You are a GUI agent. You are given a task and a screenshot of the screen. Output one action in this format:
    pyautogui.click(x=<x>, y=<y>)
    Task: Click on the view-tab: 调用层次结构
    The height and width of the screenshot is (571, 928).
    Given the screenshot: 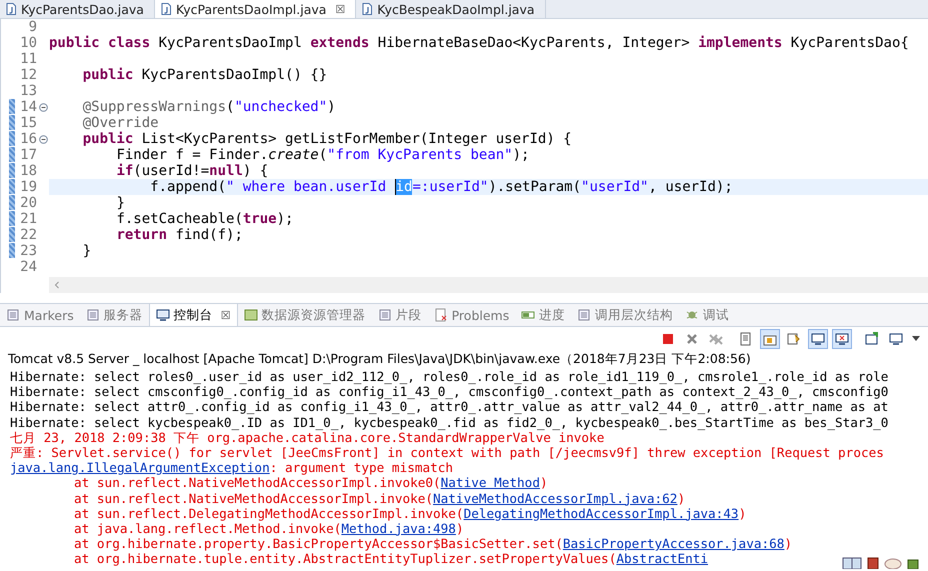 What is the action you would take?
    pyautogui.click(x=625, y=315)
    